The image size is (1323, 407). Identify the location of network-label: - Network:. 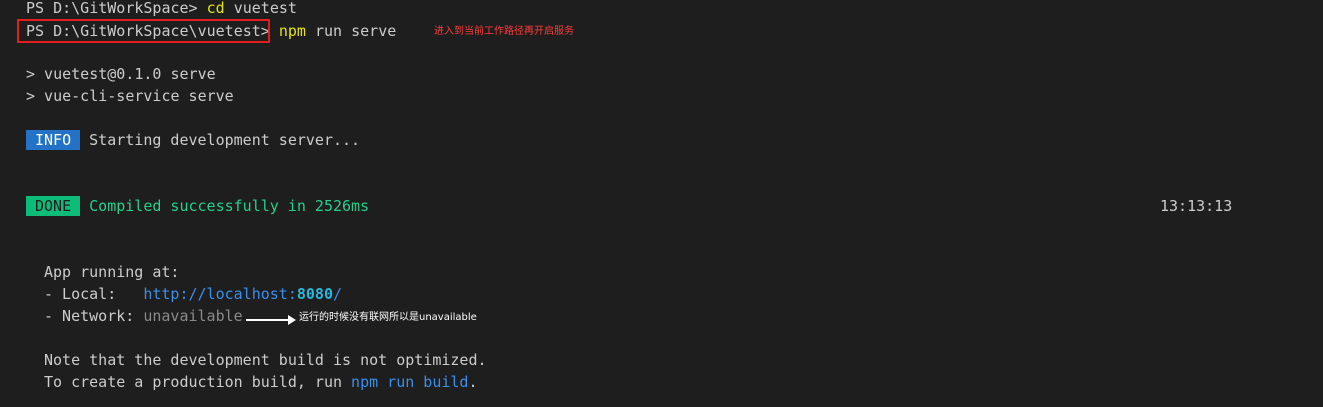
(94, 316).